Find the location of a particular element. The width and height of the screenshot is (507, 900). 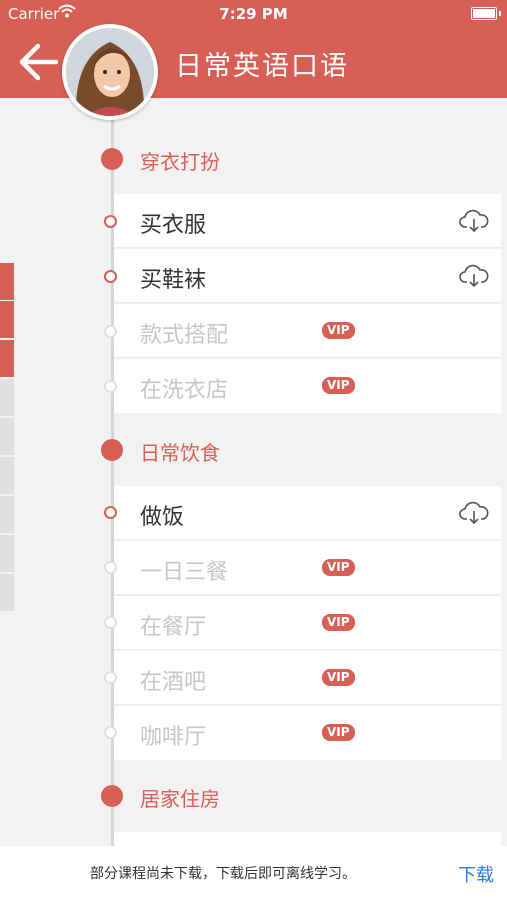

lesson-label: 款式搭配 is located at coordinates (184, 335).